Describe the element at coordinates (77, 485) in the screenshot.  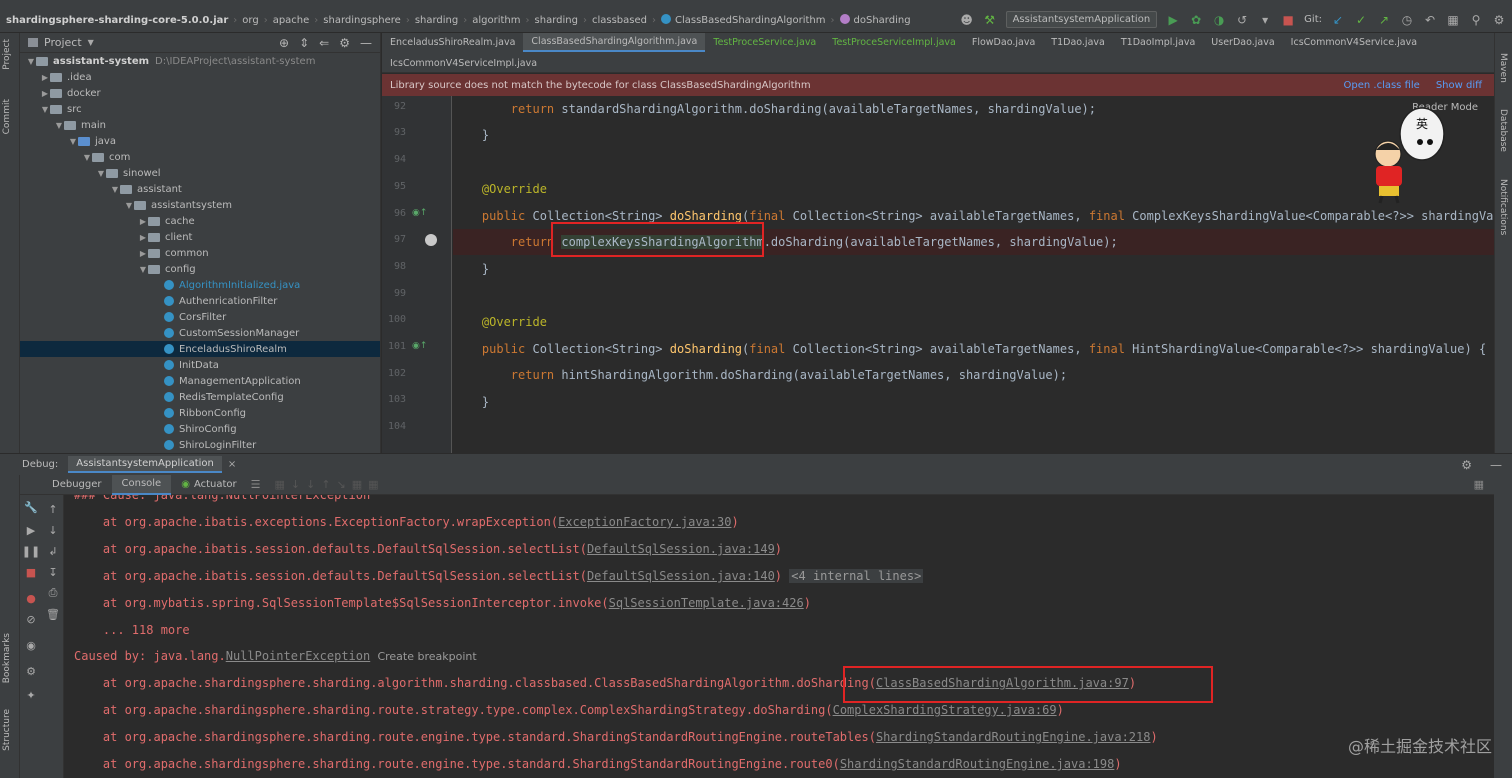
I see `tab-debugger: Debugger` at that location.